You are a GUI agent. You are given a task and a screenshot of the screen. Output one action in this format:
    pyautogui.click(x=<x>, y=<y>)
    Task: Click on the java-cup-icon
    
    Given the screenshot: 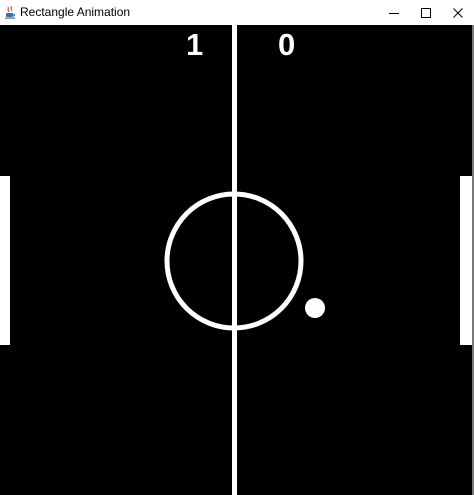 What is the action you would take?
    pyautogui.click(x=10, y=12)
    